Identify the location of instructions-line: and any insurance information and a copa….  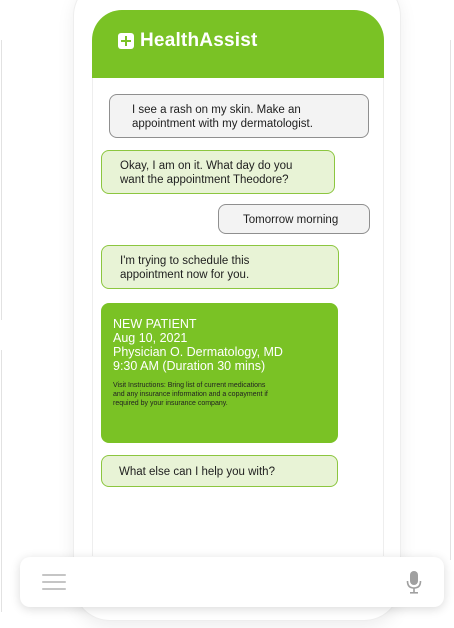
(190, 394).